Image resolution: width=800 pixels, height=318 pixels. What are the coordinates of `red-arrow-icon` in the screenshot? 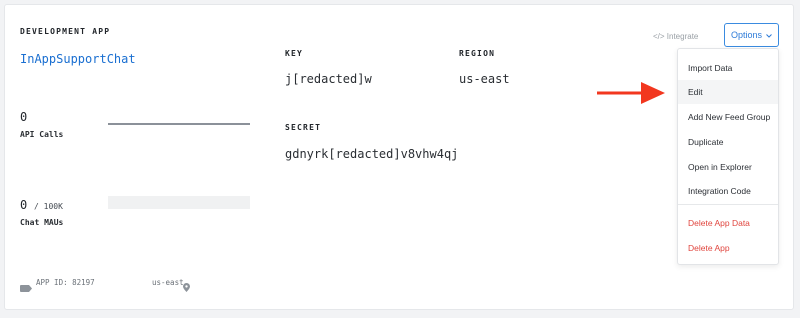 It's located at (632, 93).